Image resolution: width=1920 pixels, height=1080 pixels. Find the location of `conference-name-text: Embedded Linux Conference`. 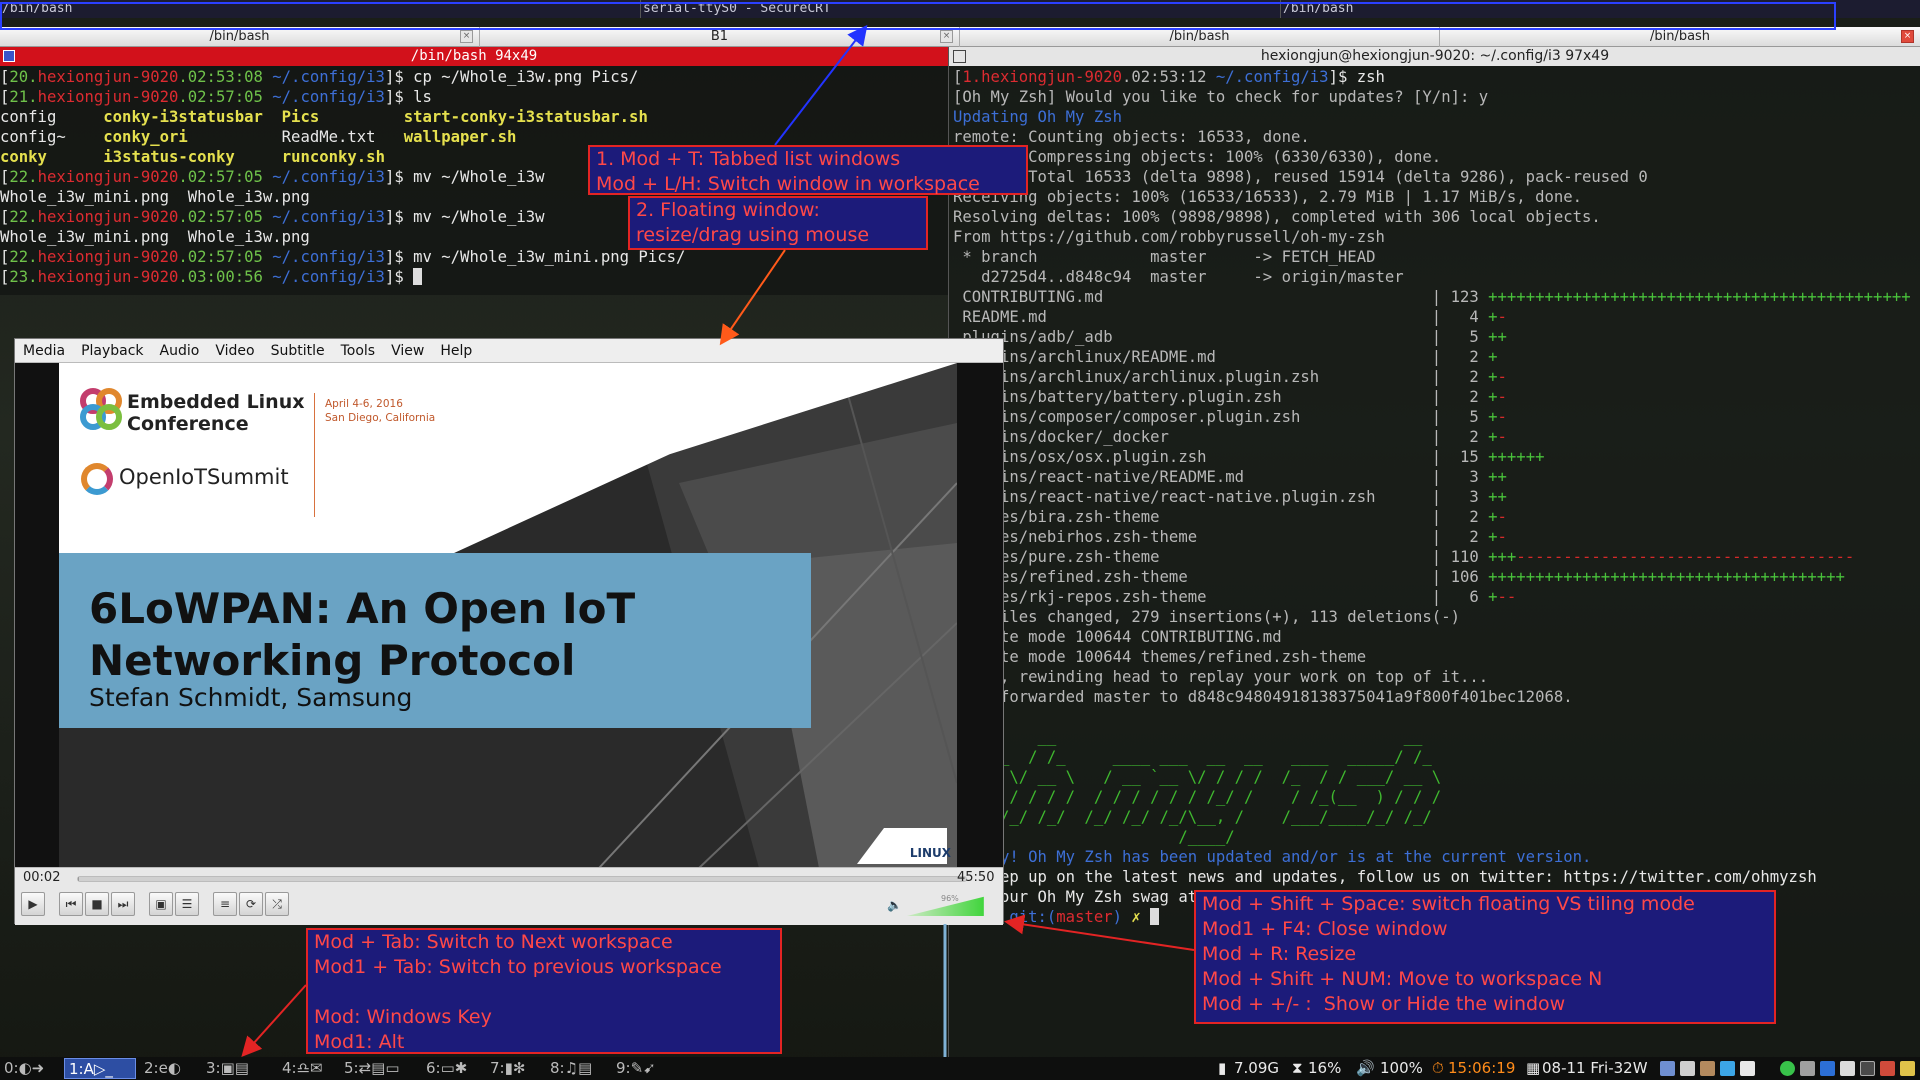

conference-name-text: Embedded Linux Conference is located at coordinates (216, 413).